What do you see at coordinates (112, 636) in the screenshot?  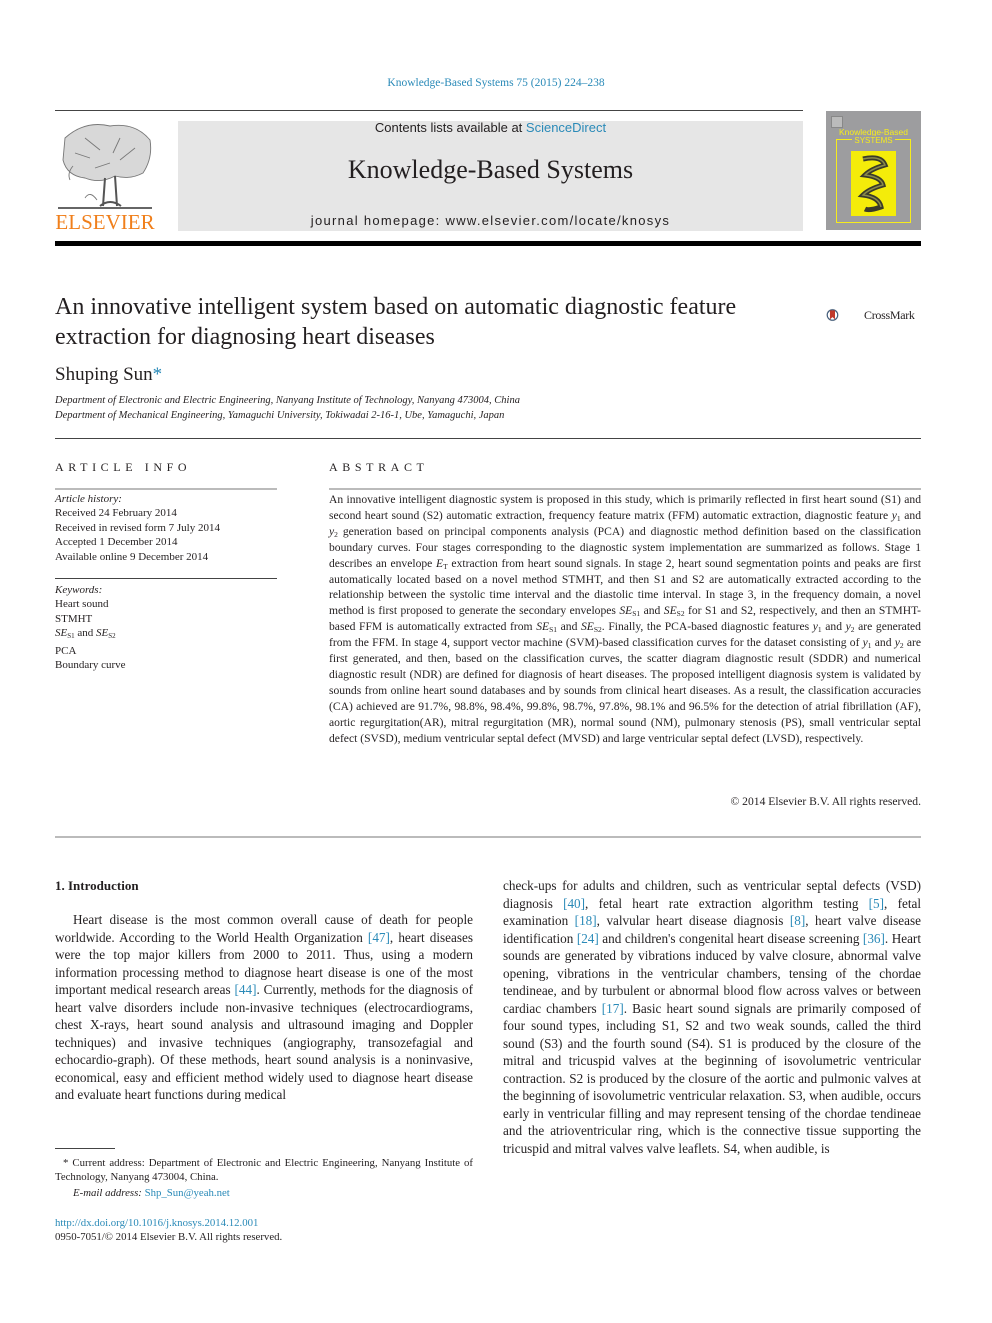 I see `kw-sub: S2` at bounding box center [112, 636].